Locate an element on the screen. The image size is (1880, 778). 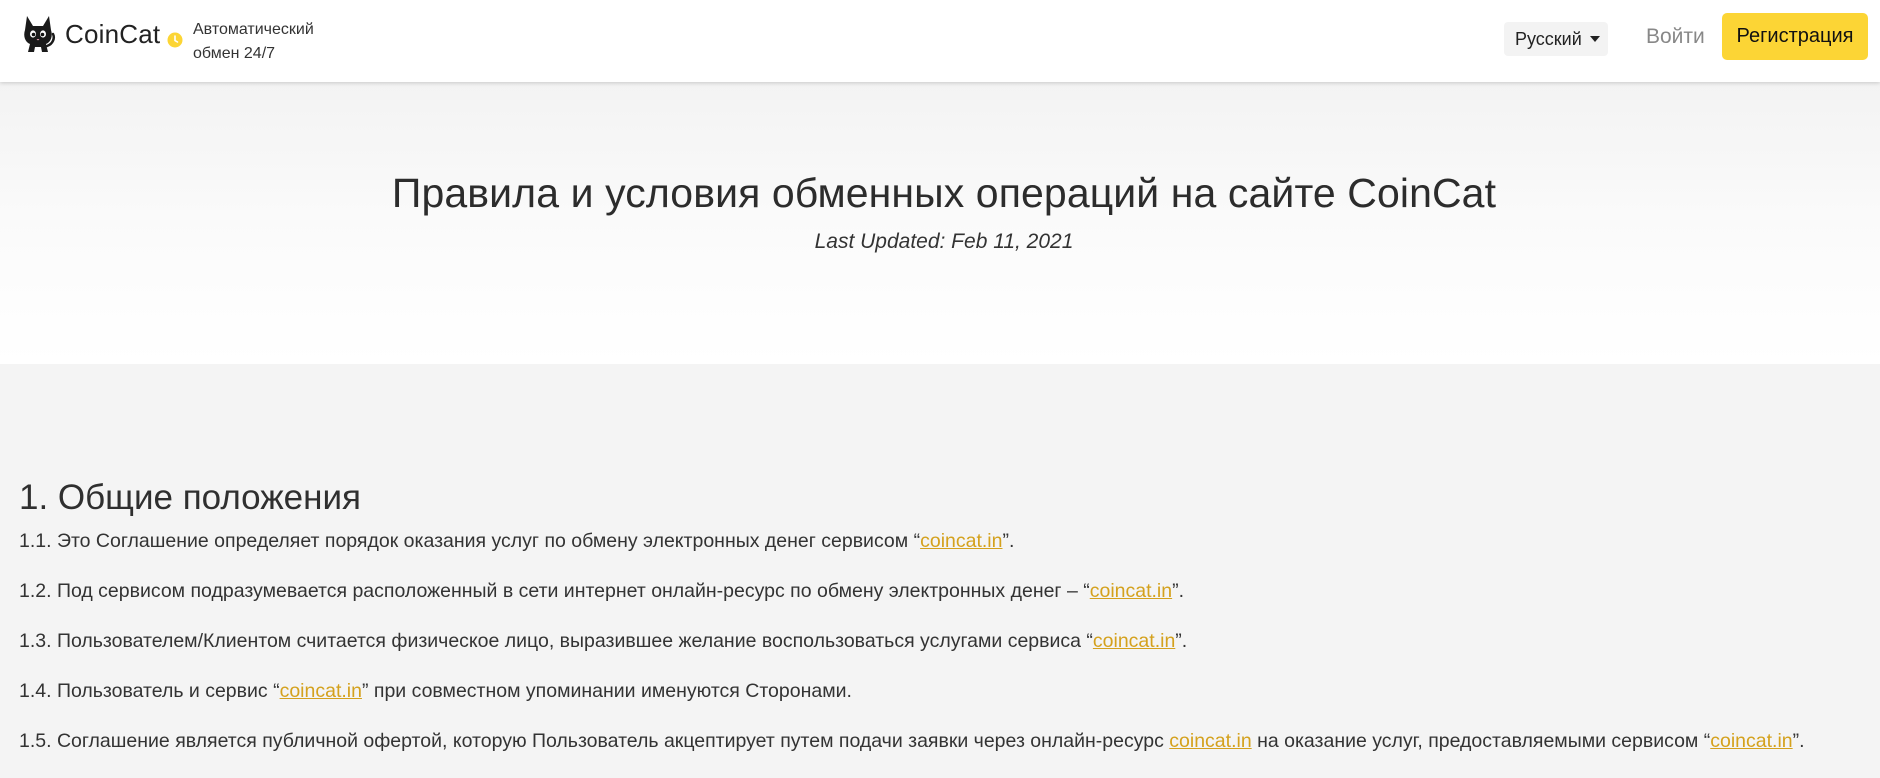
cat-logo-icon is located at coordinates (39, 34).